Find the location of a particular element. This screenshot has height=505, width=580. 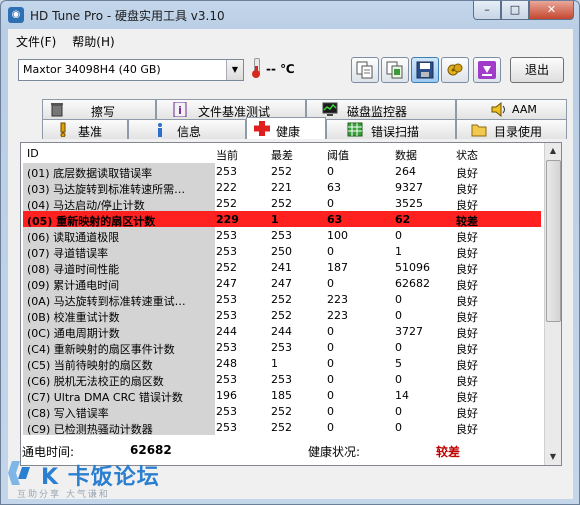

table-row: (06) 读取通道极限 253 253 100 0 良好 is located at coordinates (282, 235).